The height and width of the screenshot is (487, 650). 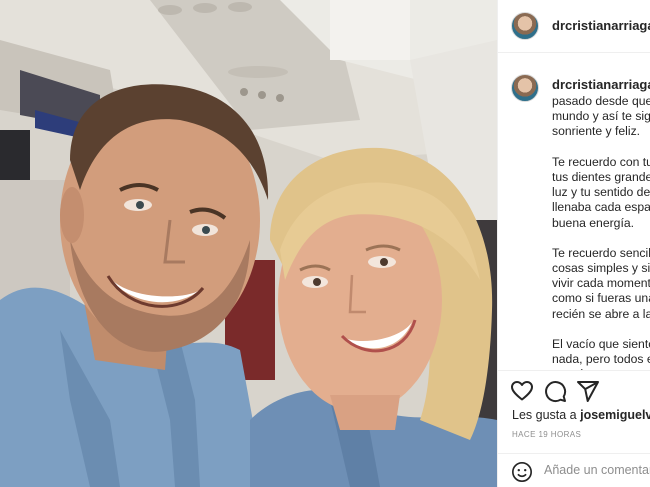 I want to click on caption-line: vivir cada momento, so click(x=601, y=283).